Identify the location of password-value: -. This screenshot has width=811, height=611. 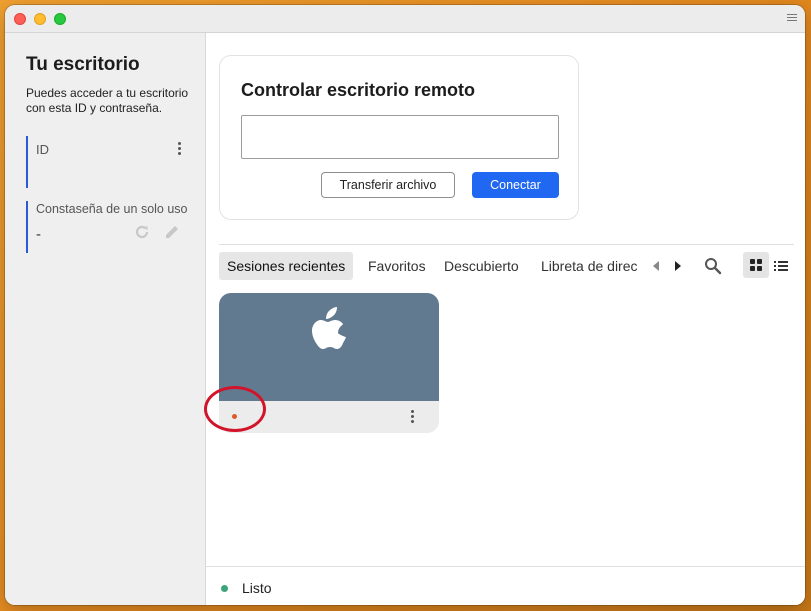
(38, 234).